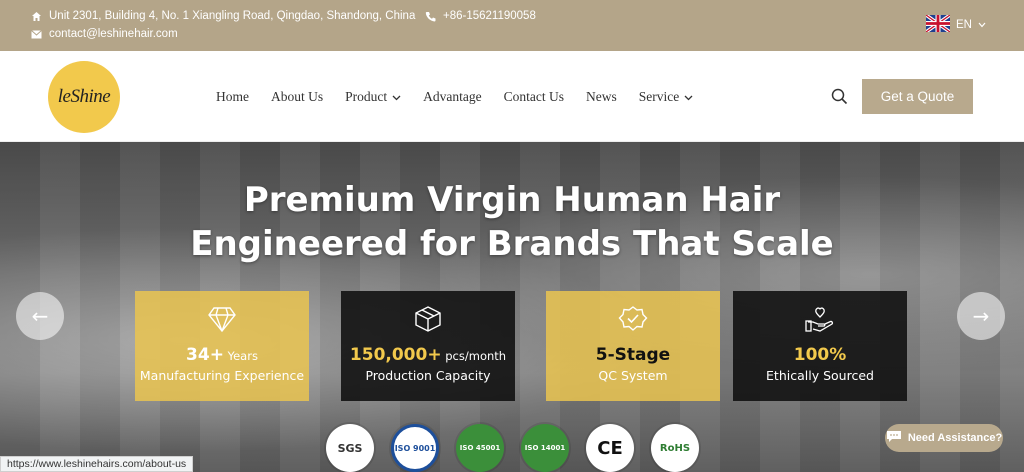  What do you see at coordinates (415, 448) in the screenshot?
I see `iso-9001-badge: ISO 9001` at bounding box center [415, 448].